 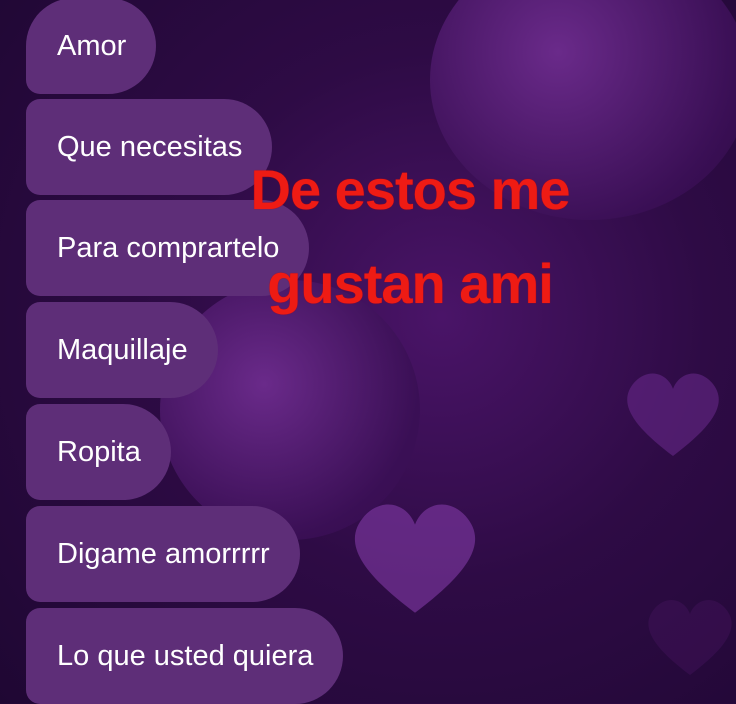 I want to click on message-text: Lo que usted quiera, so click(x=185, y=655).